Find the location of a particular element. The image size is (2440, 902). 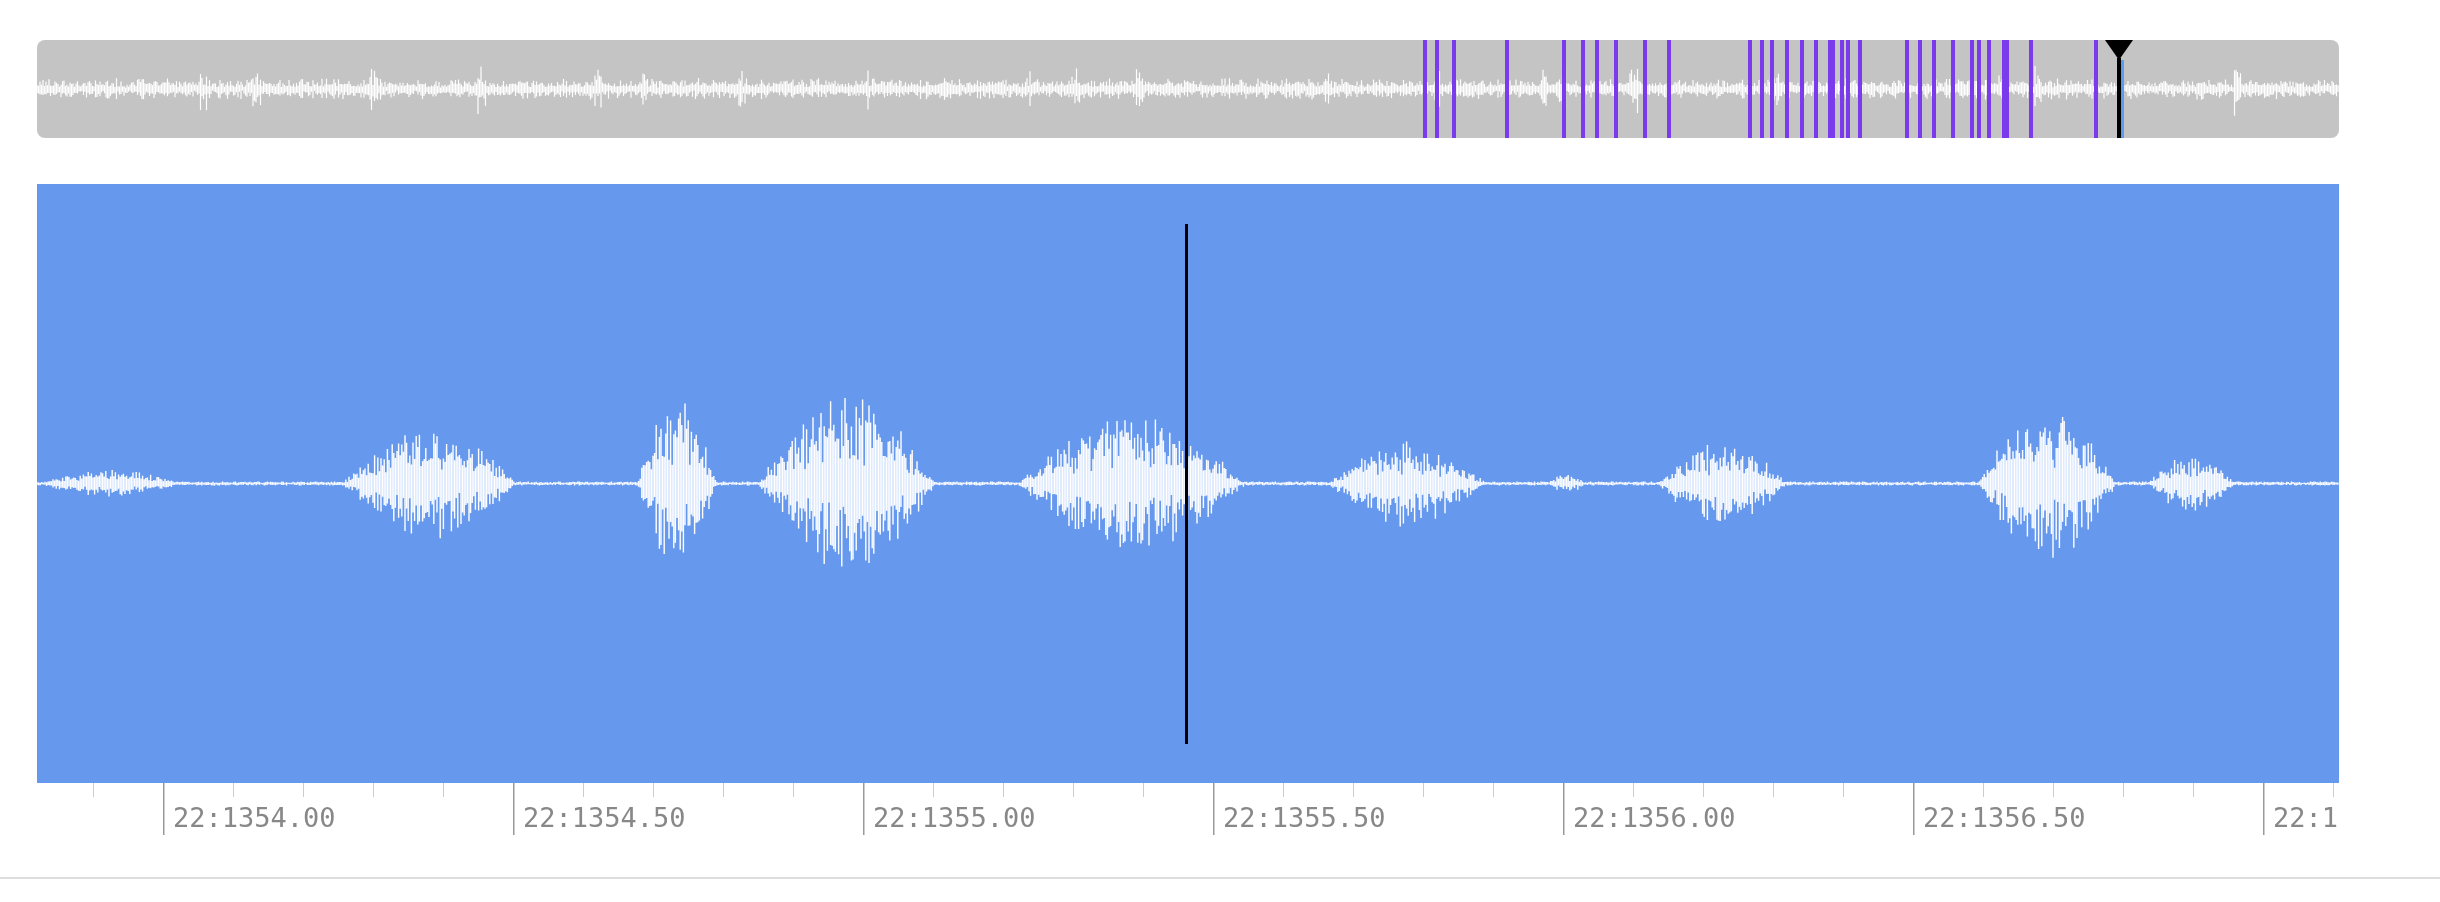

time-axis-label: 22:1354.50 is located at coordinates (604, 818).